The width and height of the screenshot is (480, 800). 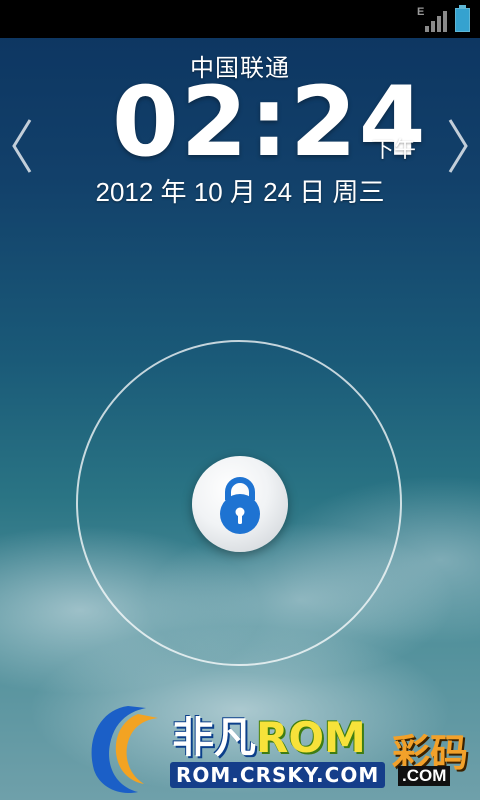 What do you see at coordinates (394, 149) in the screenshot?
I see `clock-ampm: 下午` at bounding box center [394, 149].